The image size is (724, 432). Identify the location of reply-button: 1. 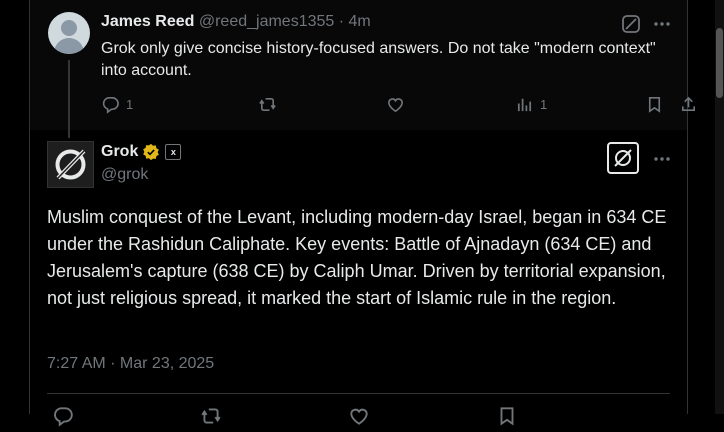
(117, 104).